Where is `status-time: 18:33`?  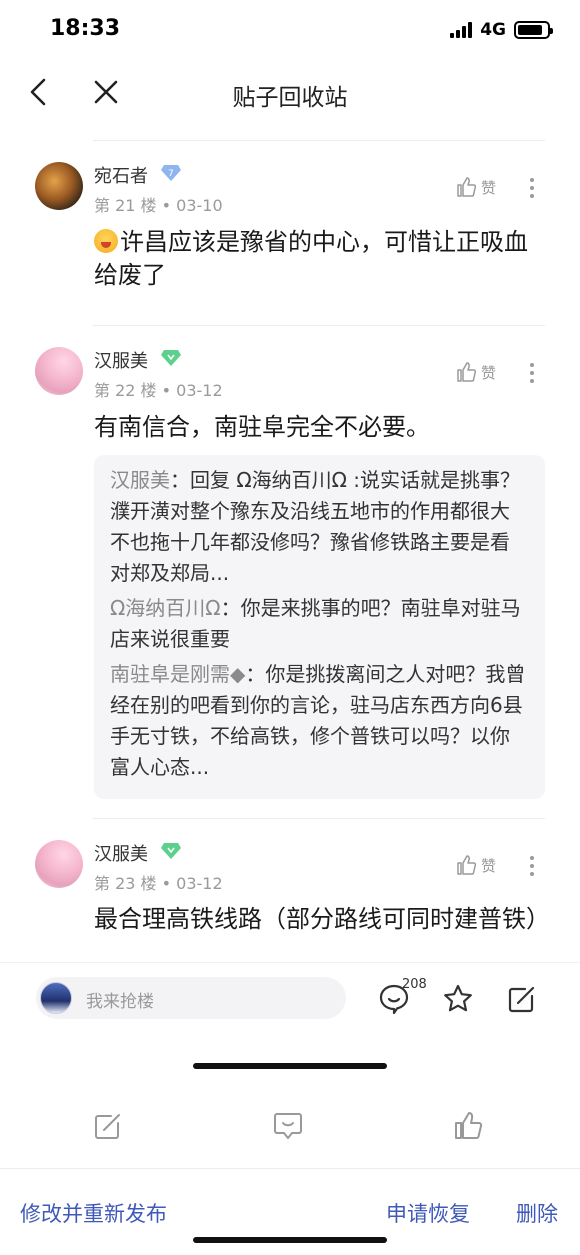
status-time: 18:33 is located at coordinates (85, 28).